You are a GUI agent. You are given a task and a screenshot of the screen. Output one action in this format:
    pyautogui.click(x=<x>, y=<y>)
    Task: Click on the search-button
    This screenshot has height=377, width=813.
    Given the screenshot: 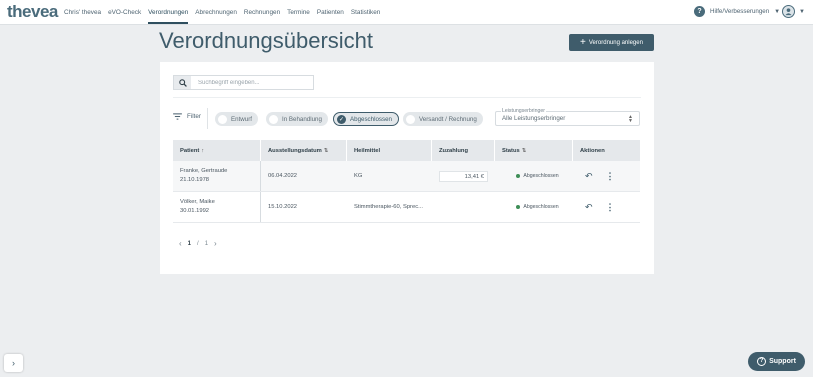 What is the action you would take?
    pyautogui.click(x=182, y=82)
    